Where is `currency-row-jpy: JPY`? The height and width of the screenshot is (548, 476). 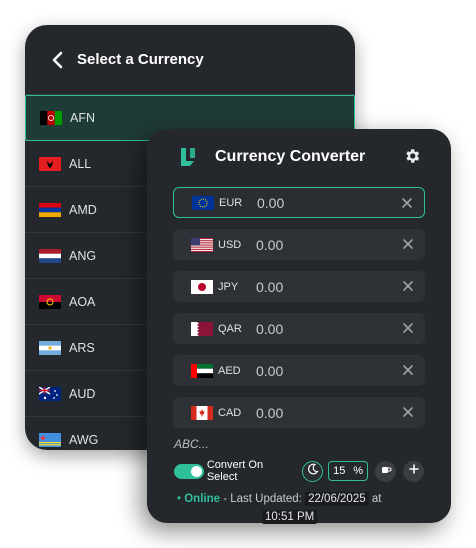
currency-row-jpy: JPY is located at coordinates (299, 286).